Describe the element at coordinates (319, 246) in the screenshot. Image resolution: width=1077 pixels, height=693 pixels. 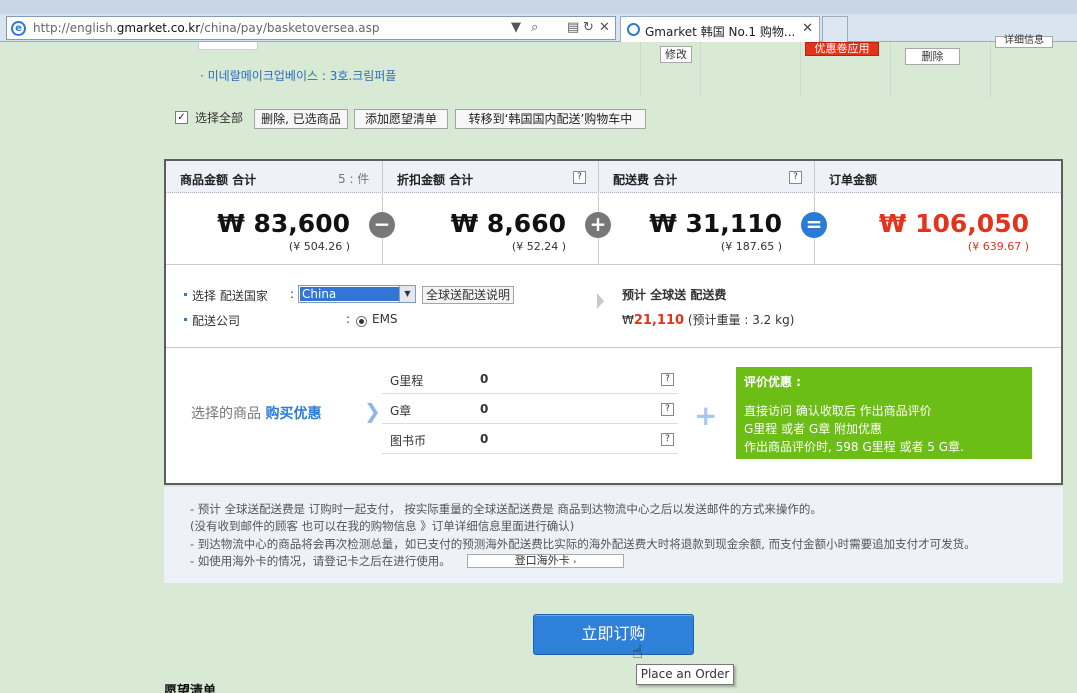
I see `goods-total-cny: (¥ 504.26 )` at that location.